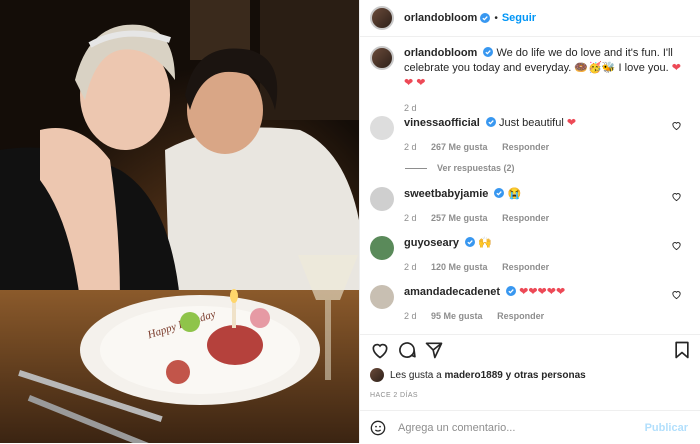 Image resolution: width=700 pixels, height=444 pixels. Describe the element at coordinates (377, 375) in the screenshot. I see `liker-avatar` at that location.